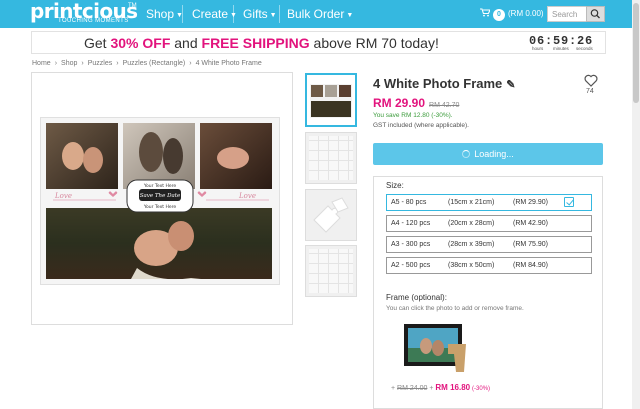 Image resolution: width=640 pixels, height=409 pixels. I want to click on brand-logo: printcious TM TOUCHING MOMENTS, so click(86, 13).